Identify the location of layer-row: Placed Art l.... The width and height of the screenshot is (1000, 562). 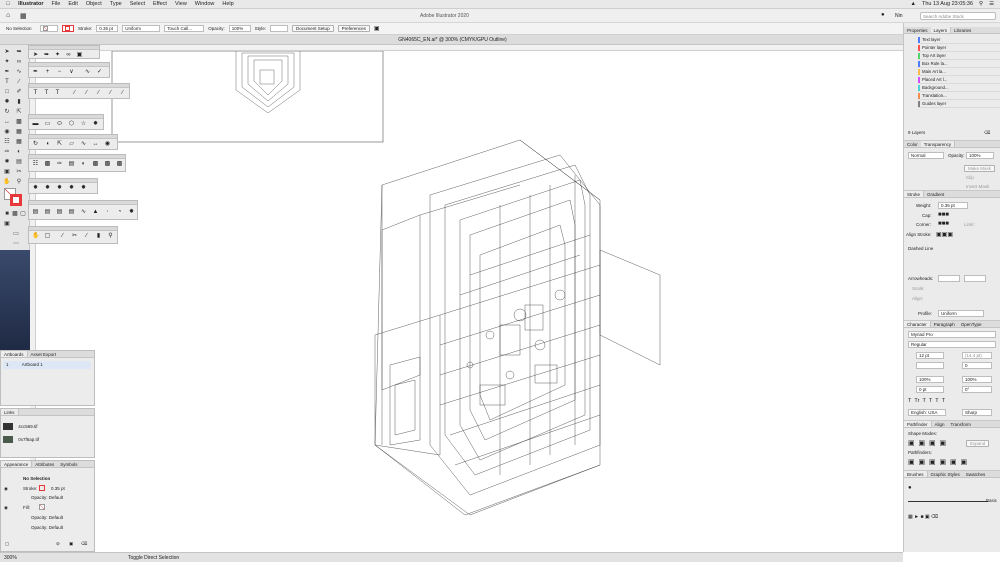
(959, 80).